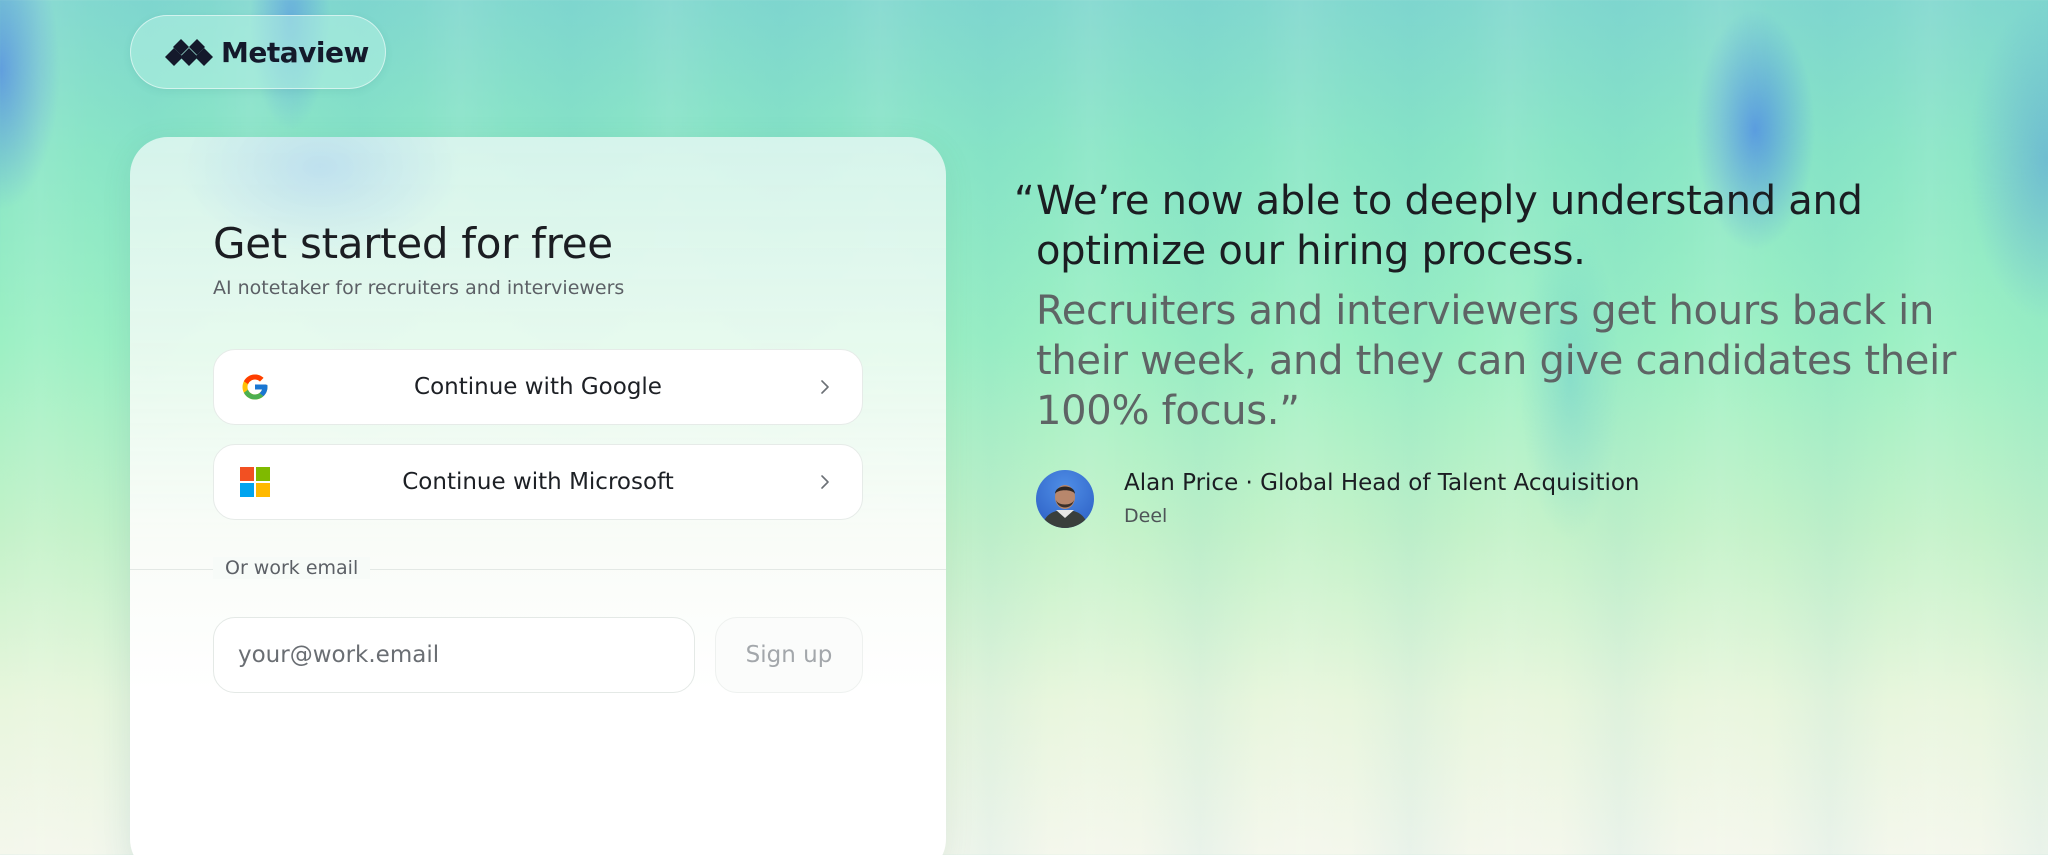 The image size is (2048, 855). I want to click on google-icon, so click(255, 387).